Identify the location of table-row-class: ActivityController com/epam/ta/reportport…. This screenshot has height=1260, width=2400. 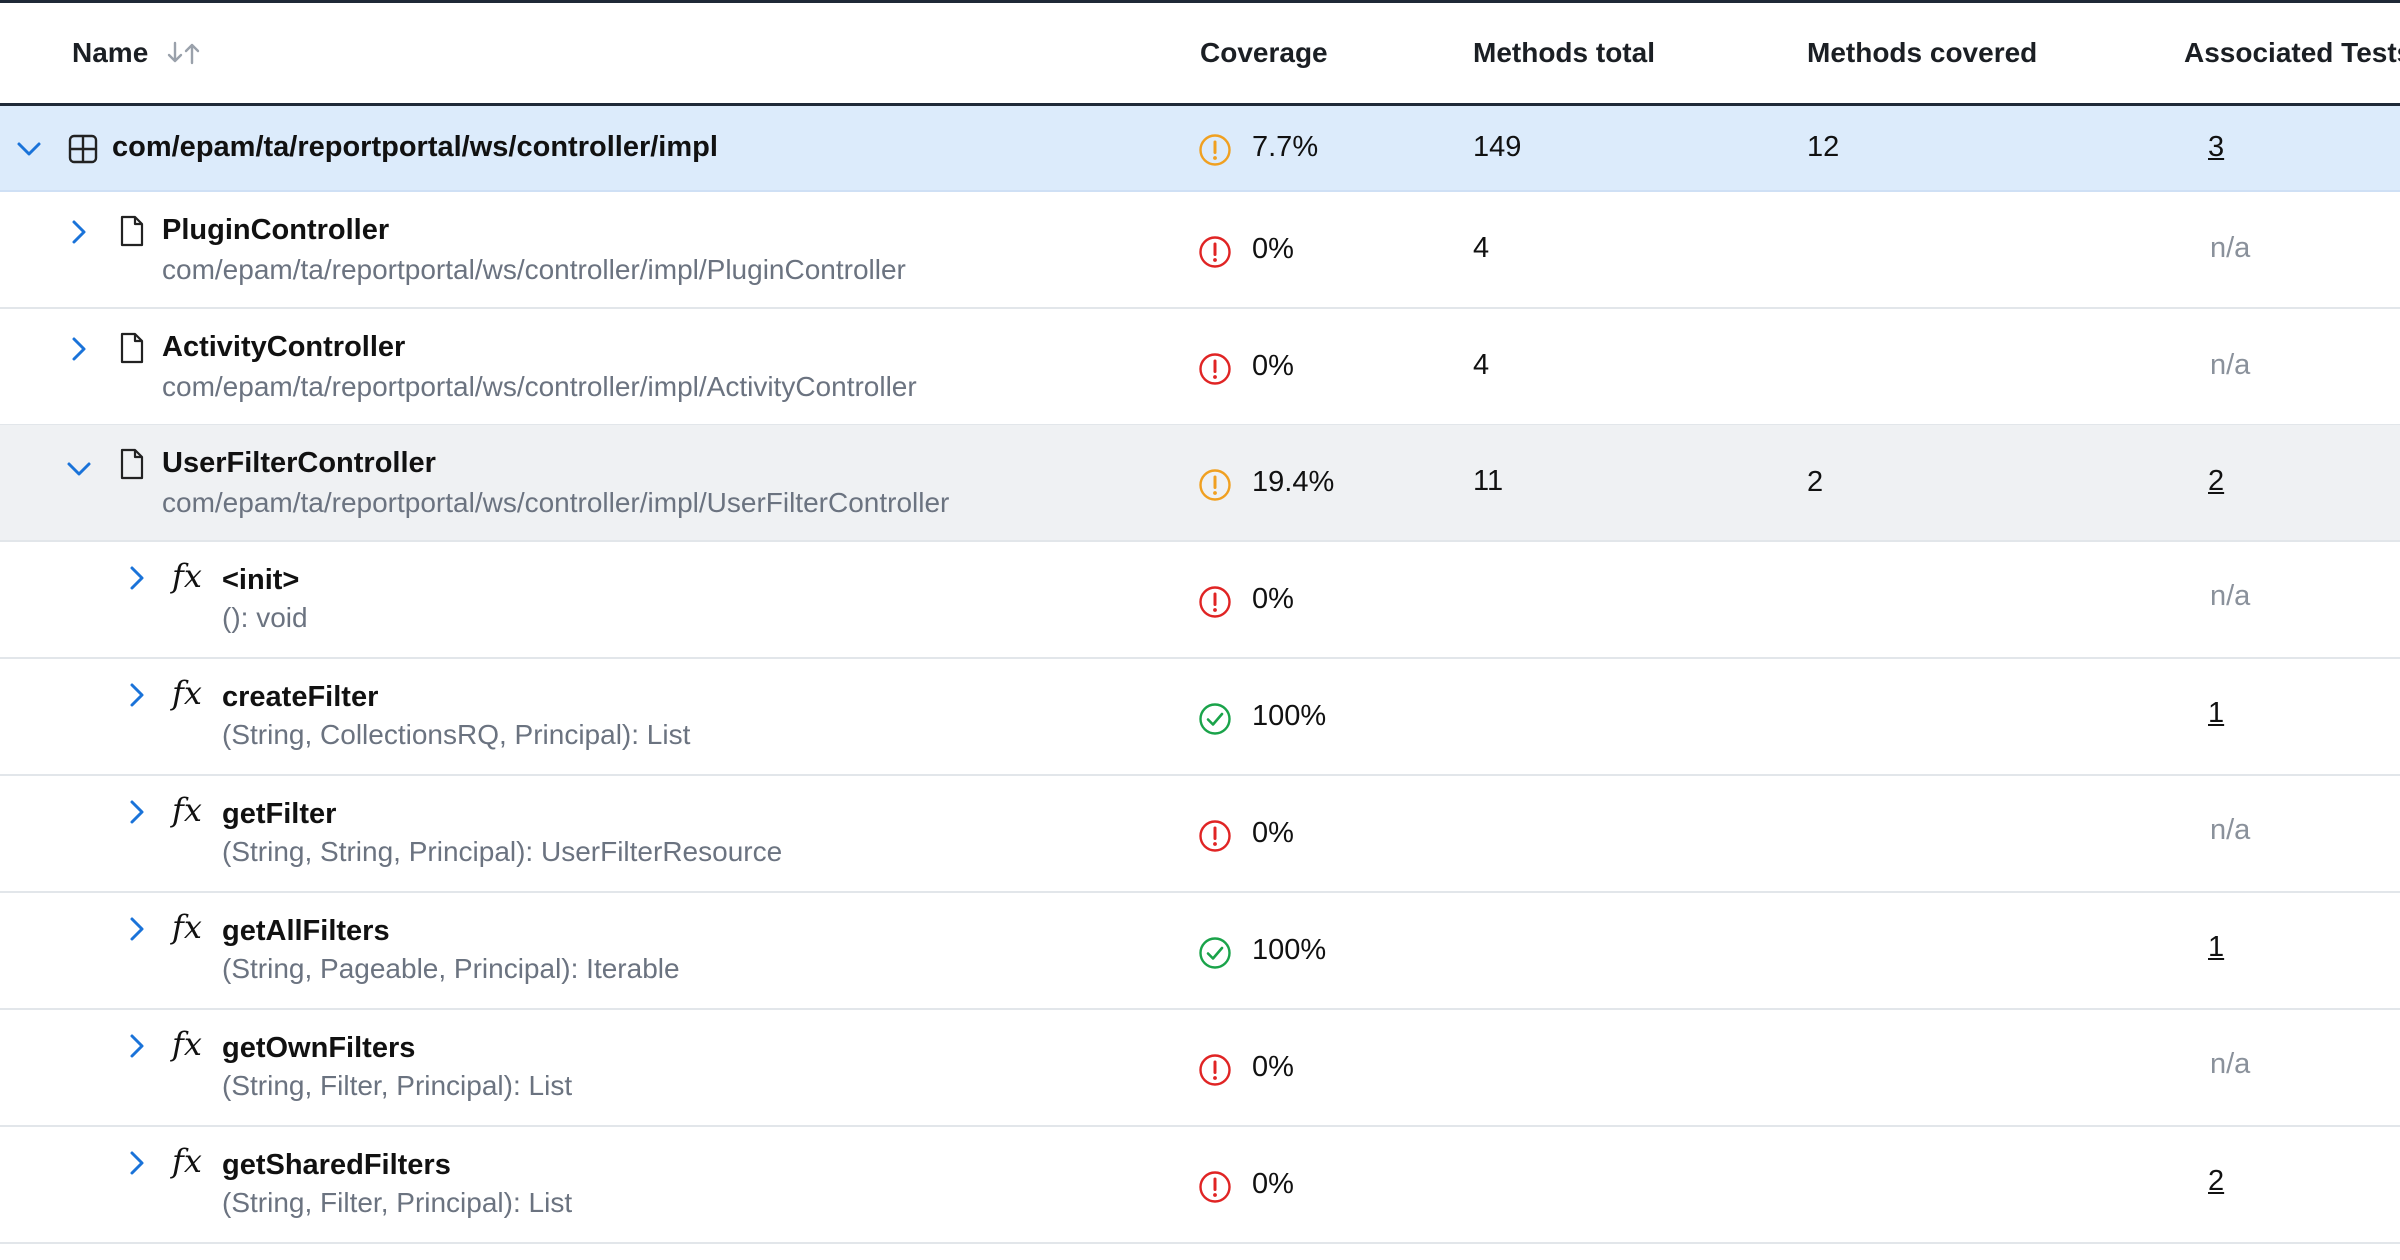
(1200, 367).